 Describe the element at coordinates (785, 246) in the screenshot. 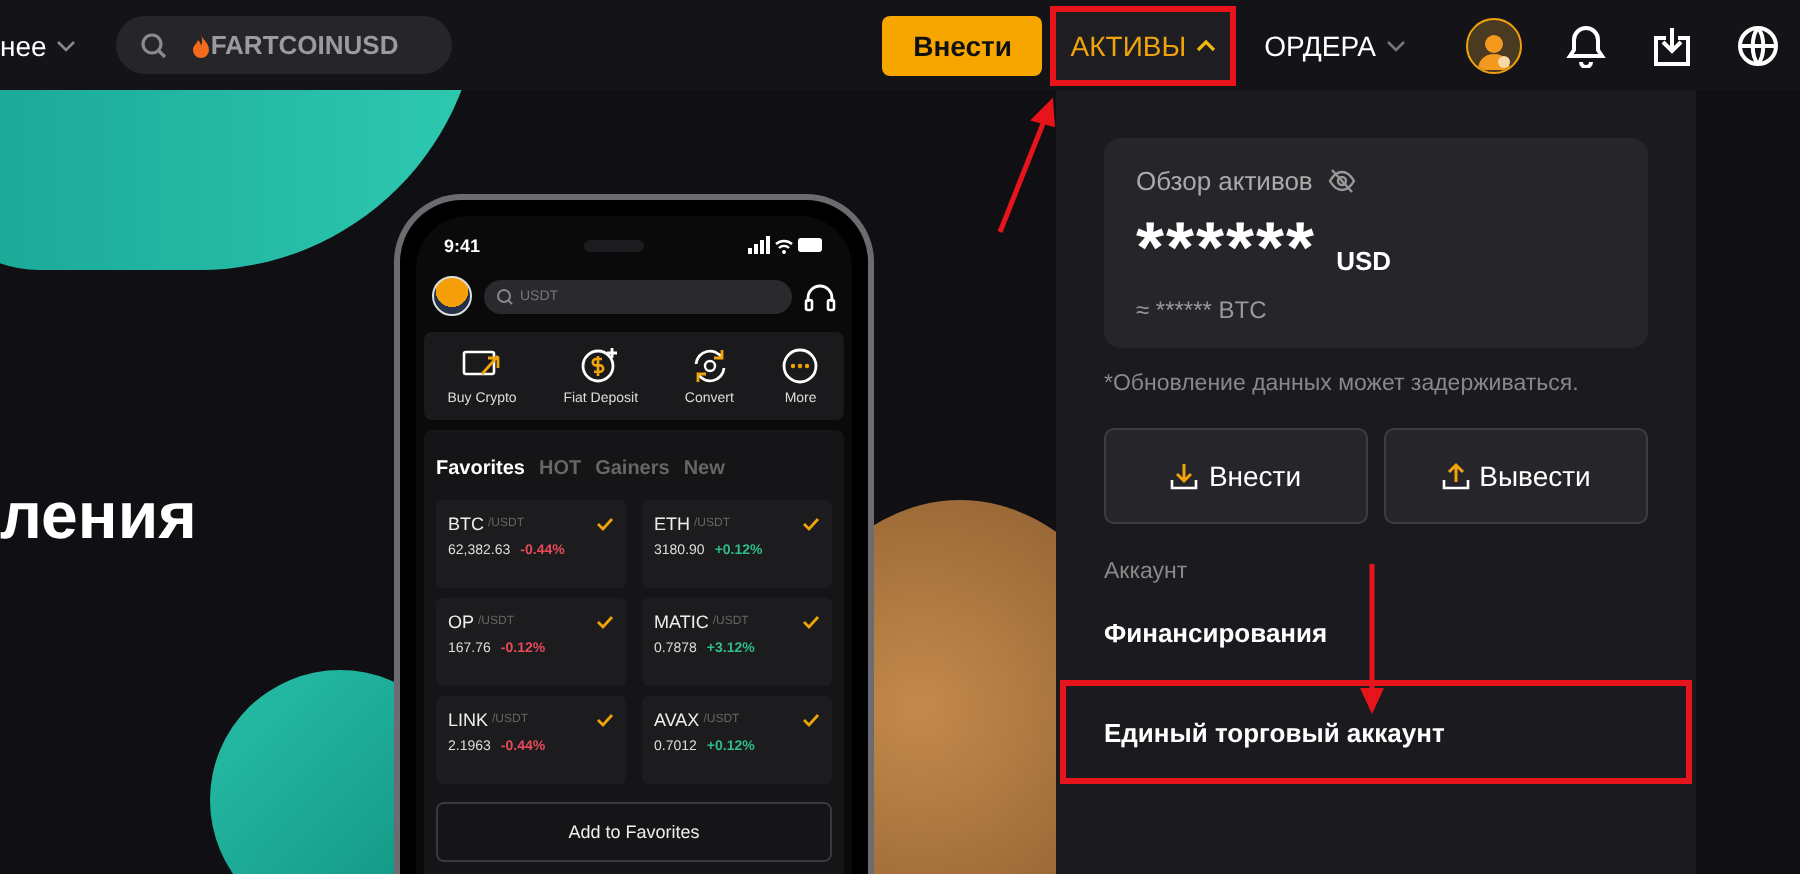

I see `status-icons` at that location.